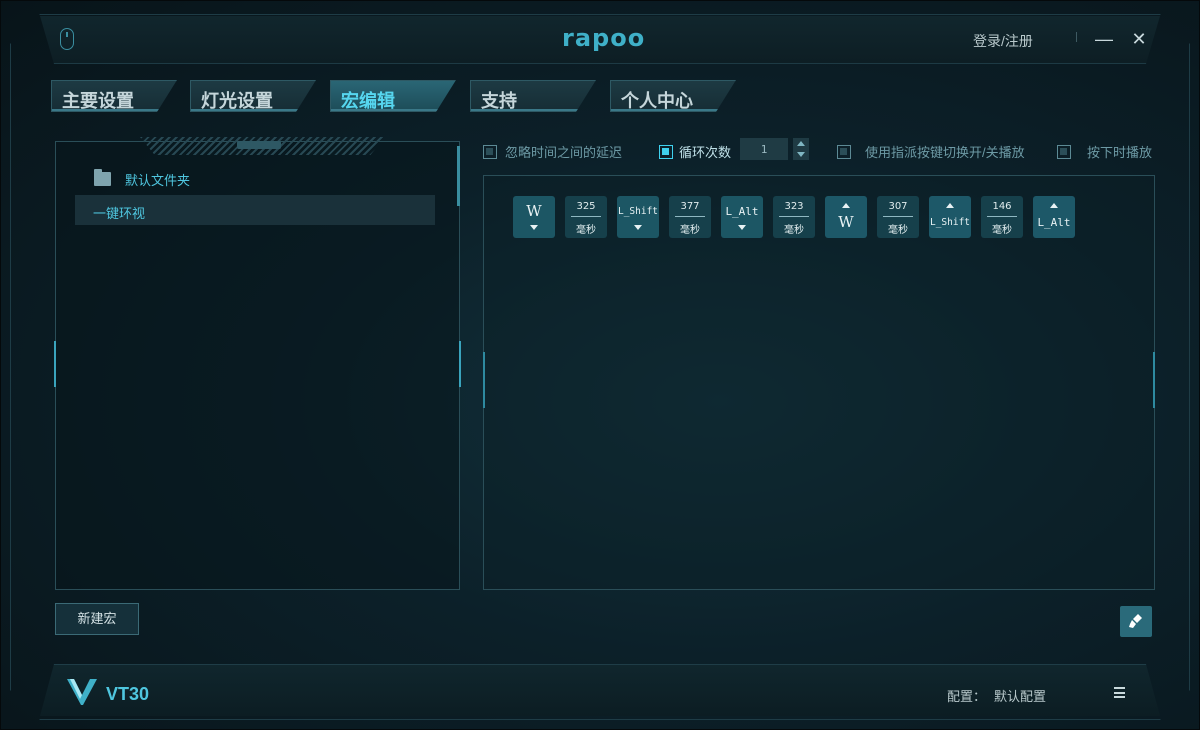 This screenshot has height=730, width=1200. What do you see at coordinates (705, 152) in the screenshot?
I see `loop-count-label: 循环次数` at bounding box center [705, 152].